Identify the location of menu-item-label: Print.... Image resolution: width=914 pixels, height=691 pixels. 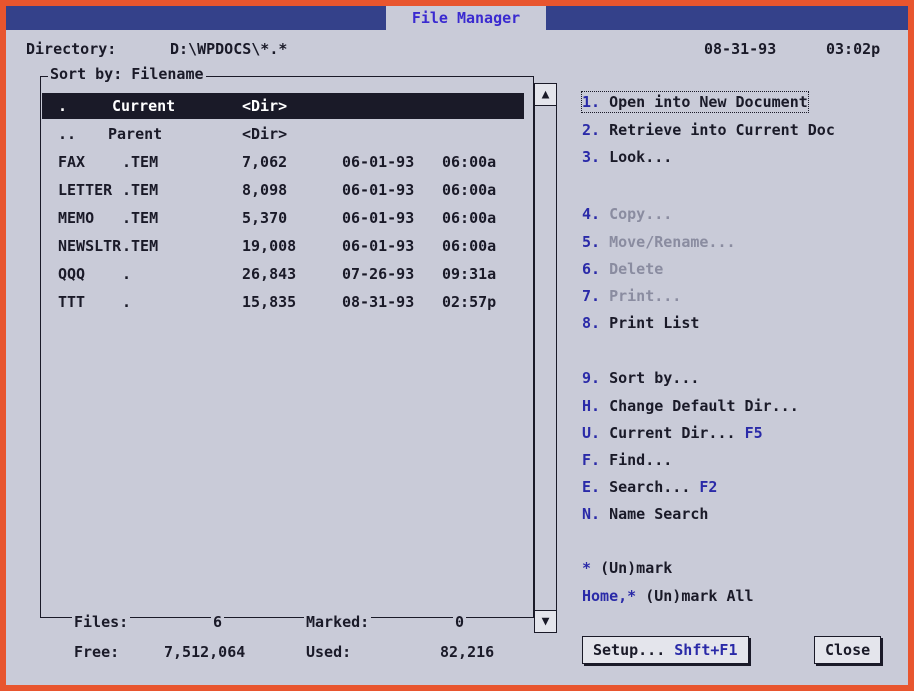
(645, 296).